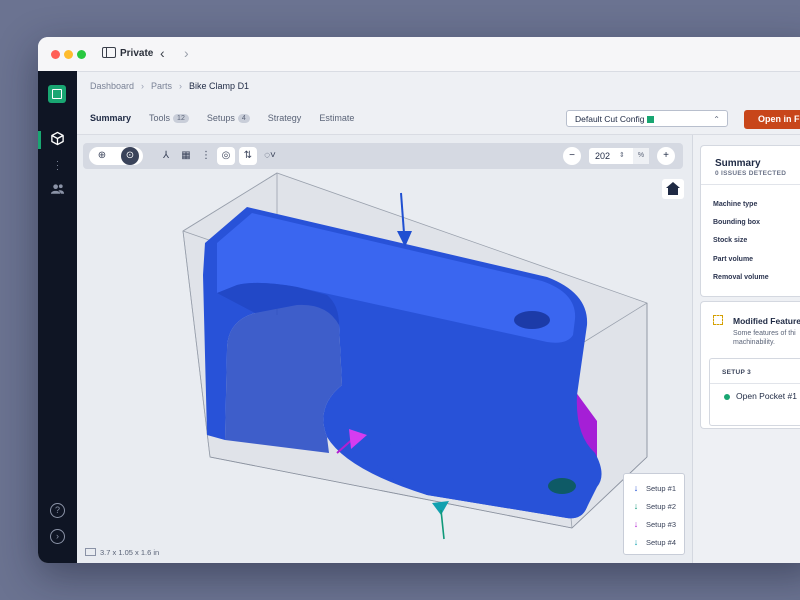 The width and height of the screenshot is (800, 600). I want to click on zoom-stepper-icon: ⇕, so click(622, 156).